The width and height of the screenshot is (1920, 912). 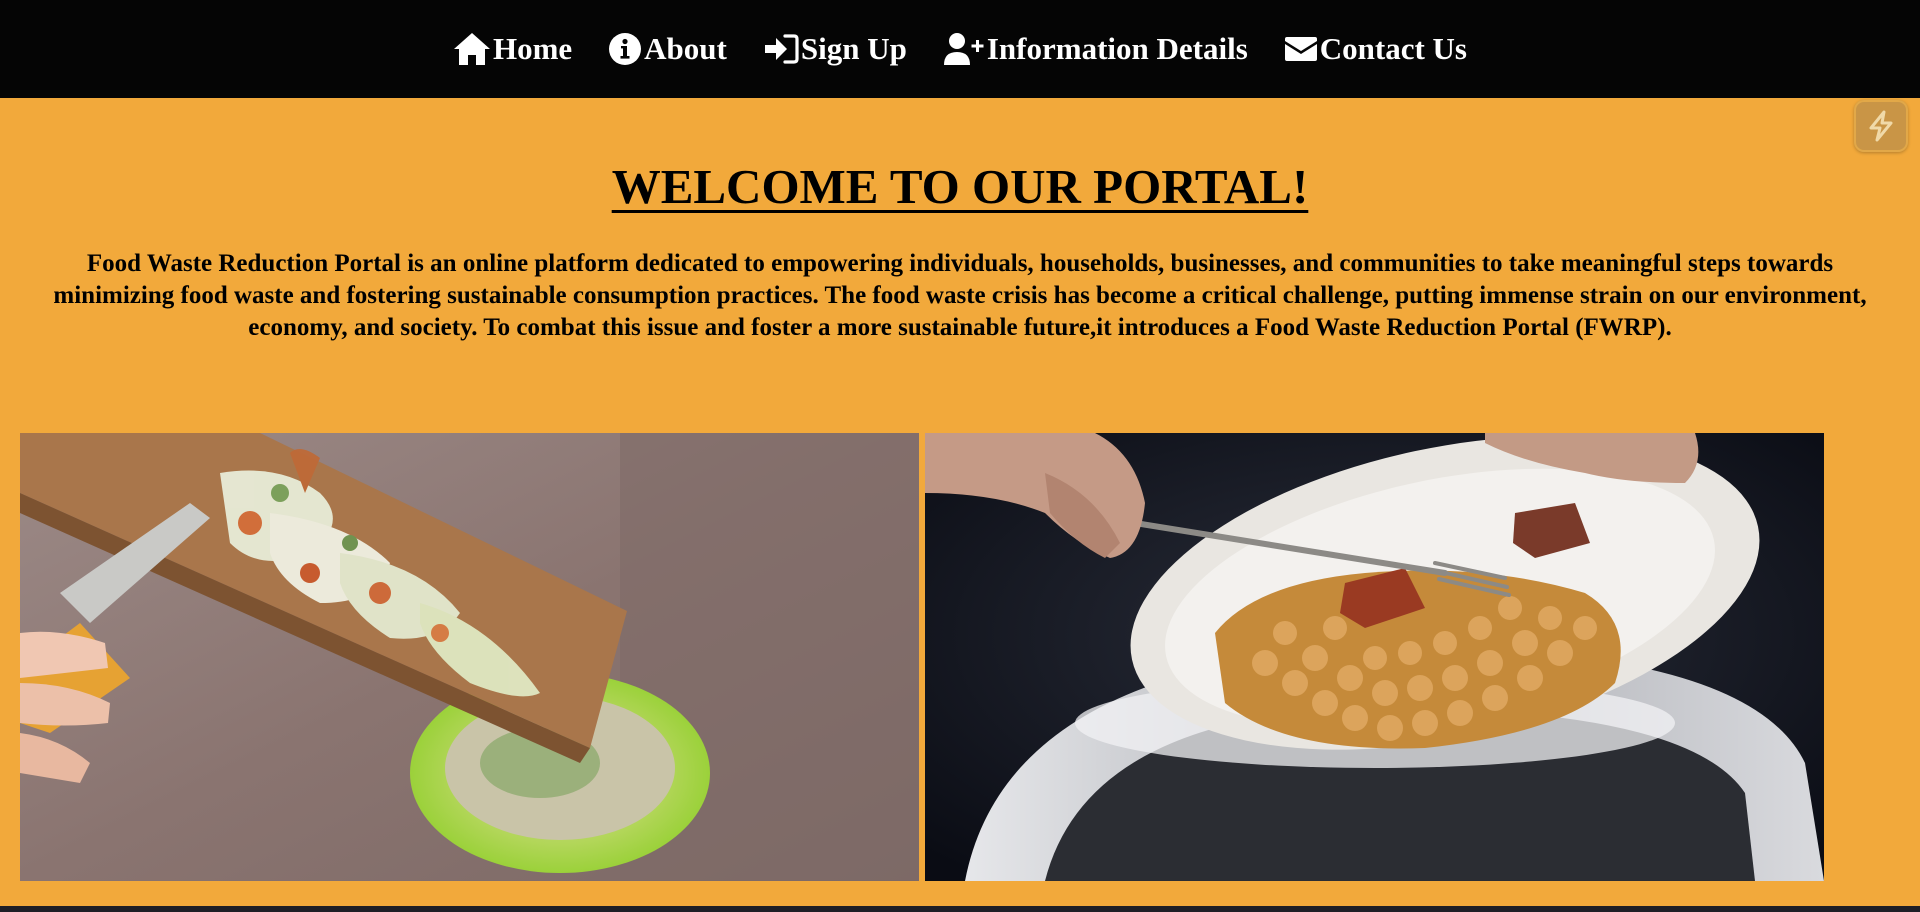 What do you see at coordinates (963, 49) in the screenshot?
I see `user-plus-icon` at bounding box center [963, 49].